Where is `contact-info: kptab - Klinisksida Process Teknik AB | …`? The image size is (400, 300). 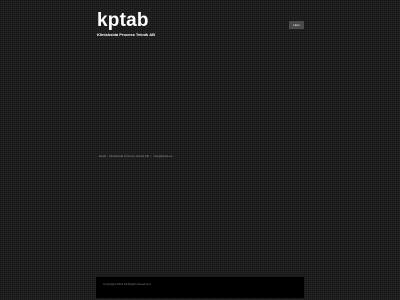 contact-info: kptab - Klinisksida Process Teknik AB | … is located at coordinates (136, 156).